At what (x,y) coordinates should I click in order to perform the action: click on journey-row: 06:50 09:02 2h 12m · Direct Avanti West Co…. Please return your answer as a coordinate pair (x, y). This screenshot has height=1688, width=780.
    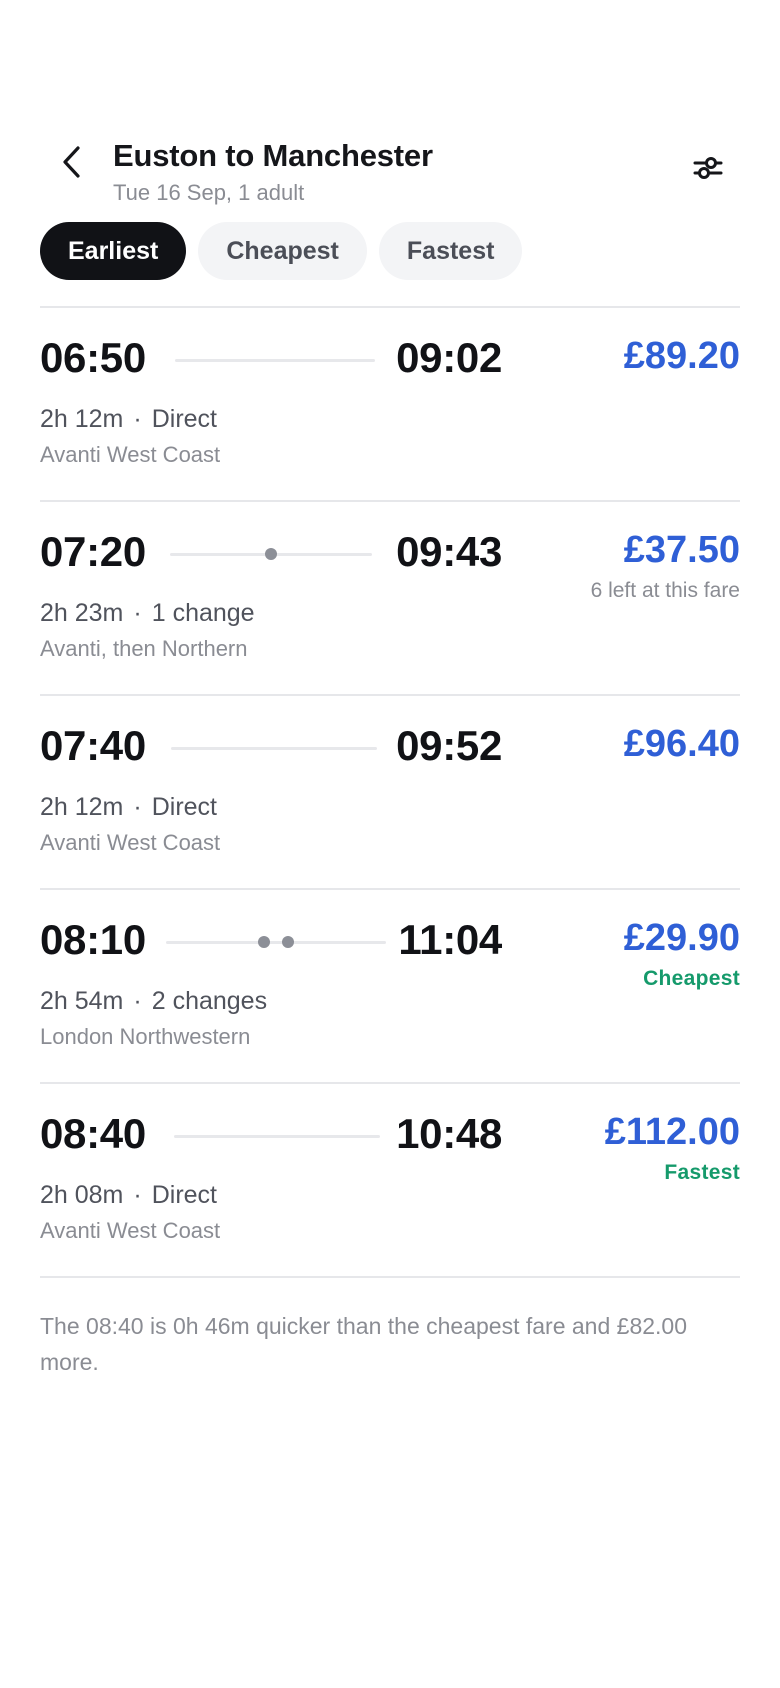
    Looking at the image, I should click on (390, 404).